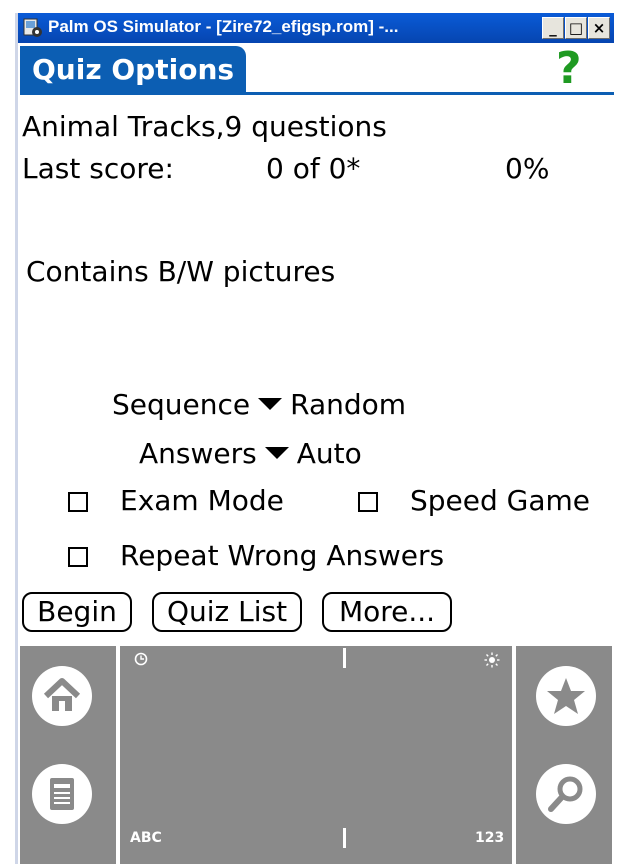 The width and height of the screenshot is (618, 864). What do you see at coordinates (16, 438) in the screenshot?
I see `window-edge` at bounding box center [16, 438].